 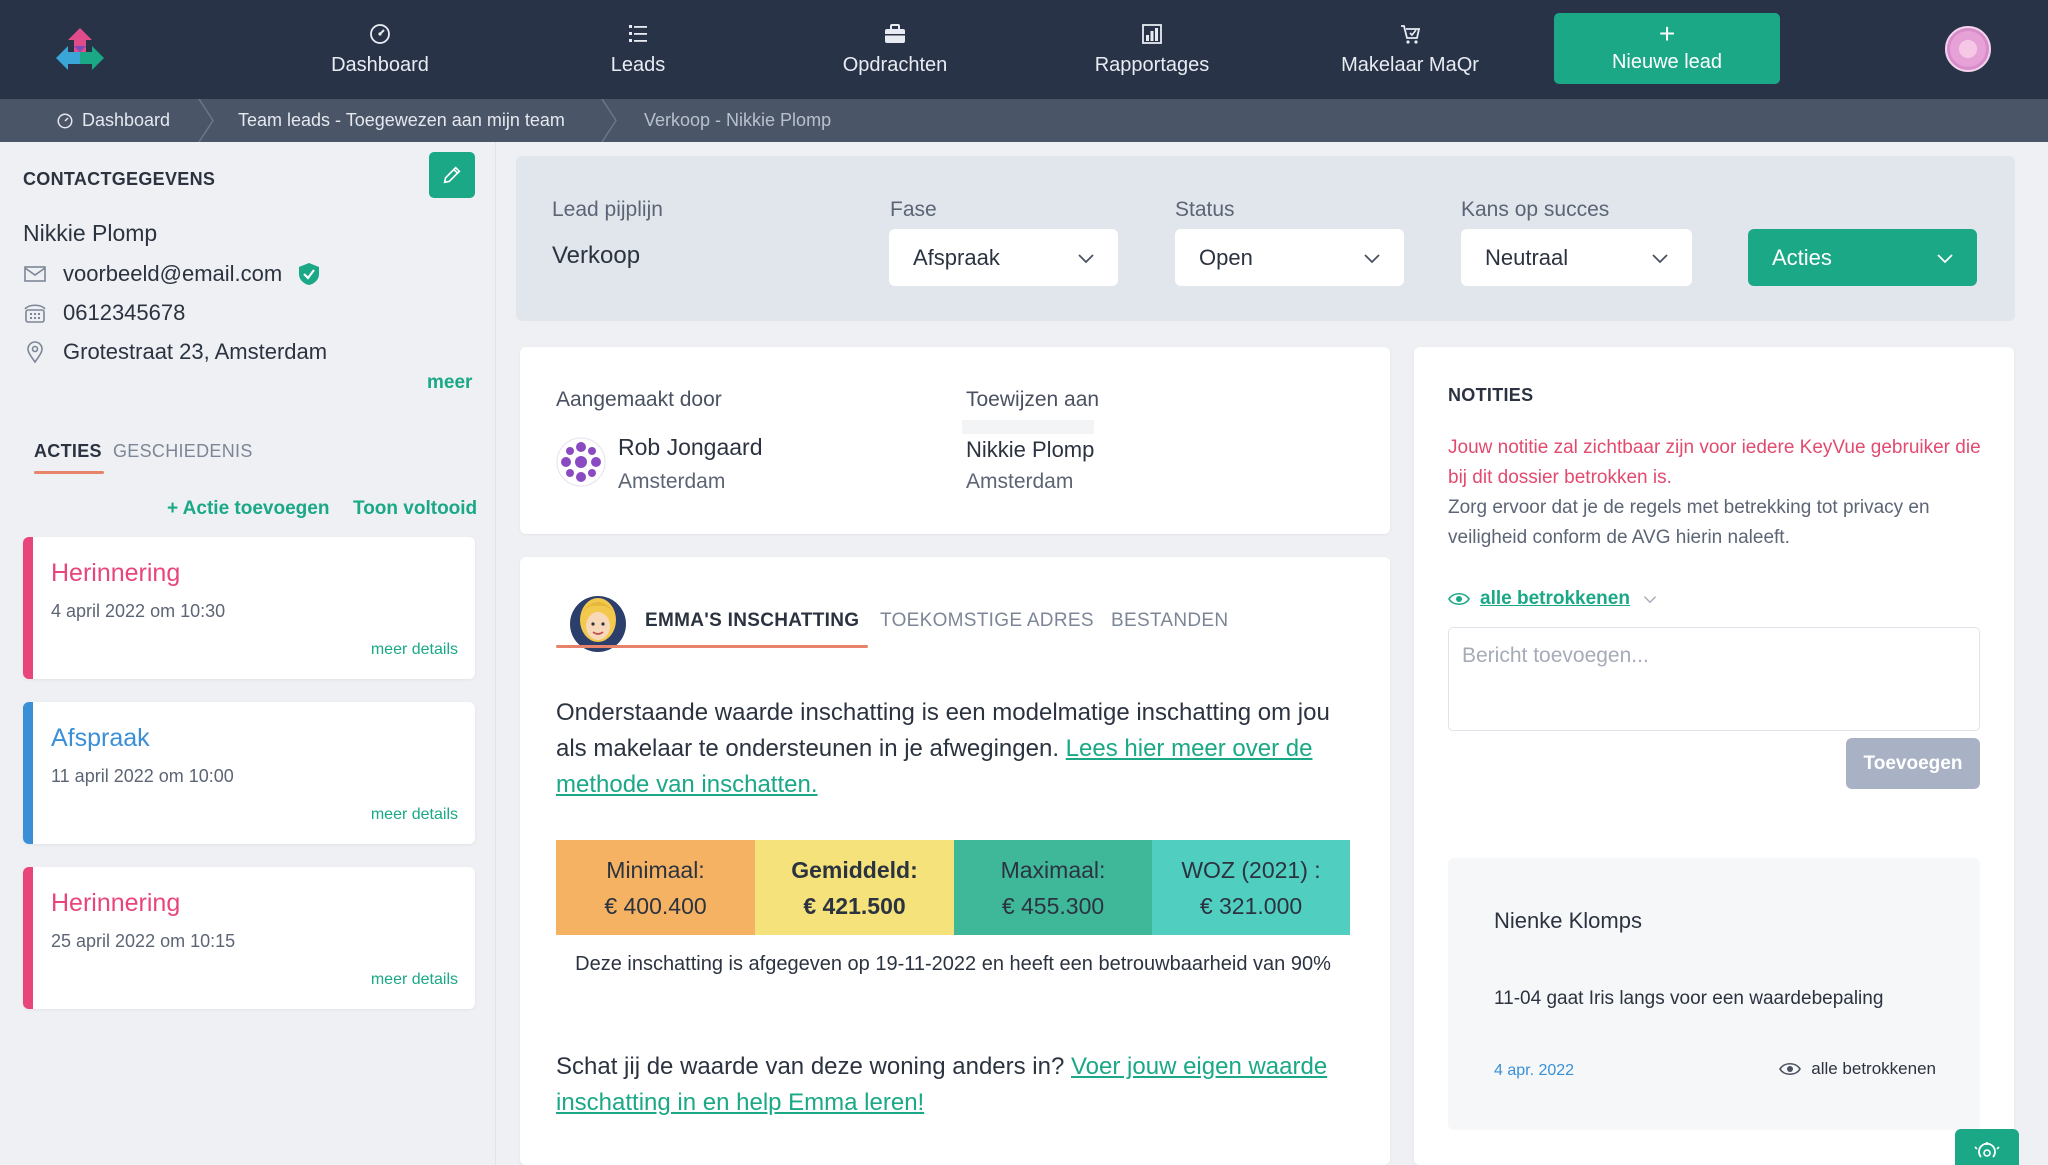 I want to click on note-visibility: alle betrokkenen, so click(x=1857, y=1069).